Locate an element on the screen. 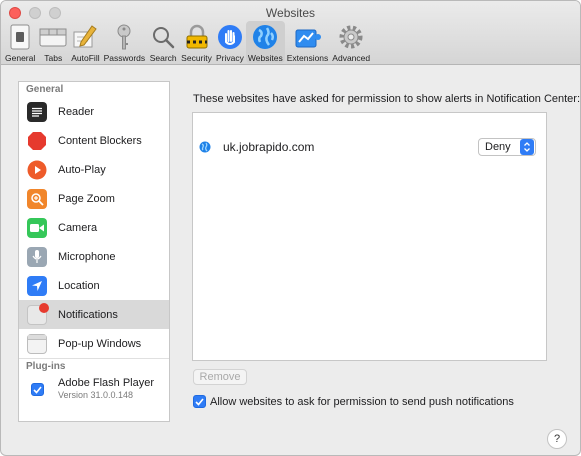 The height and width of the screenshot is (456, 581). sidebar-item-label: Notifications is located at coordinates (88, 314).